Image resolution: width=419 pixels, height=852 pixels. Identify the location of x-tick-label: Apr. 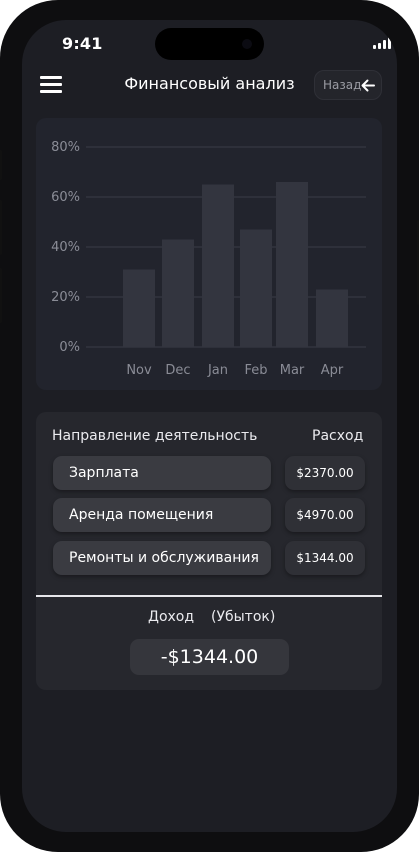
(332, 370).